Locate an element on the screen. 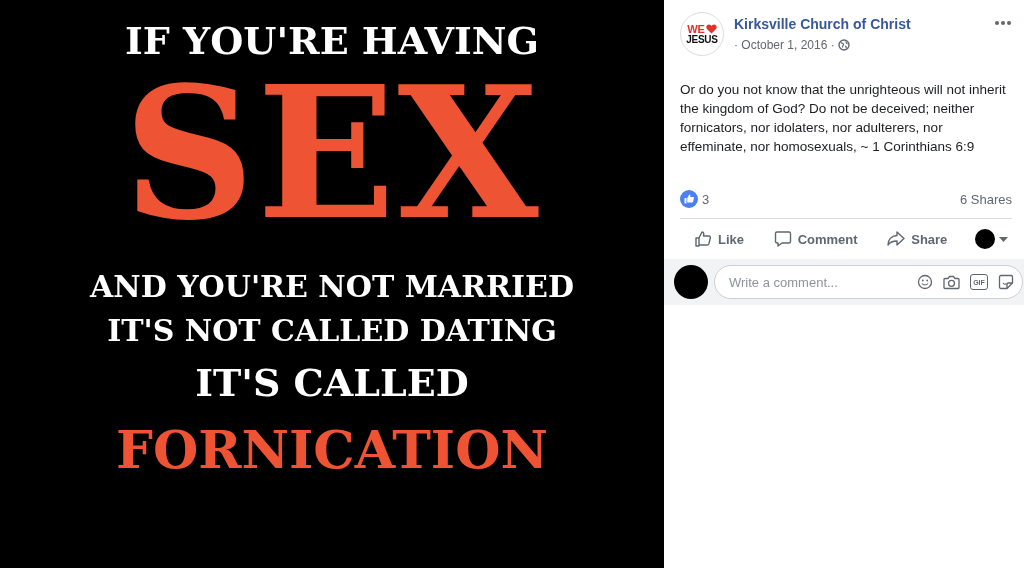 Image resolution: width=1024 pixels, height=568 pixels. heart-icon is located at coordinates (711, 29).